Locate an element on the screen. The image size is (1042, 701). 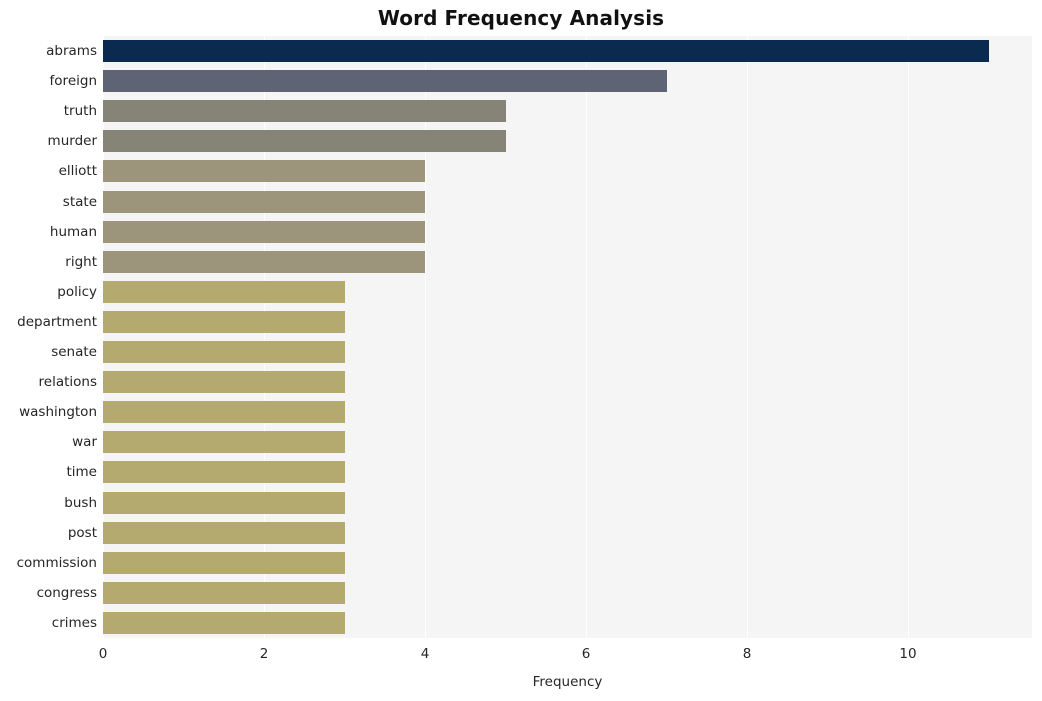
x-tick-label-6: 6 is located at coordinates (586, 654).